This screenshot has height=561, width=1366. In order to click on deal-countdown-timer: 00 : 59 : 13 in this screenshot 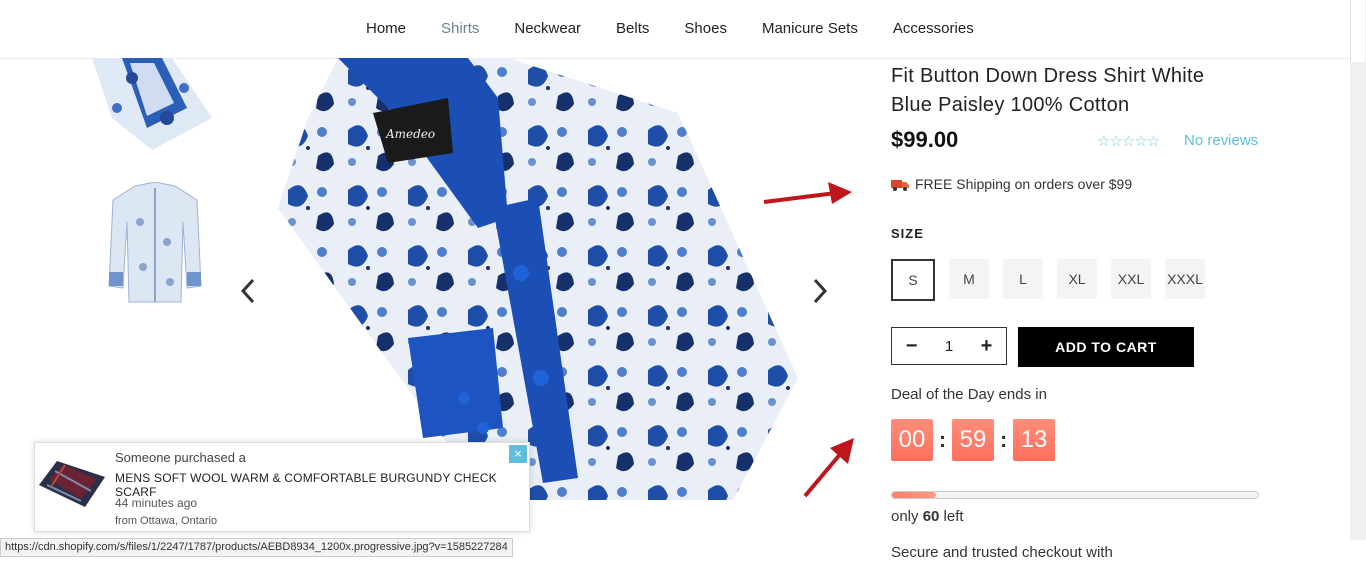, I will do `click(973, 440)`.